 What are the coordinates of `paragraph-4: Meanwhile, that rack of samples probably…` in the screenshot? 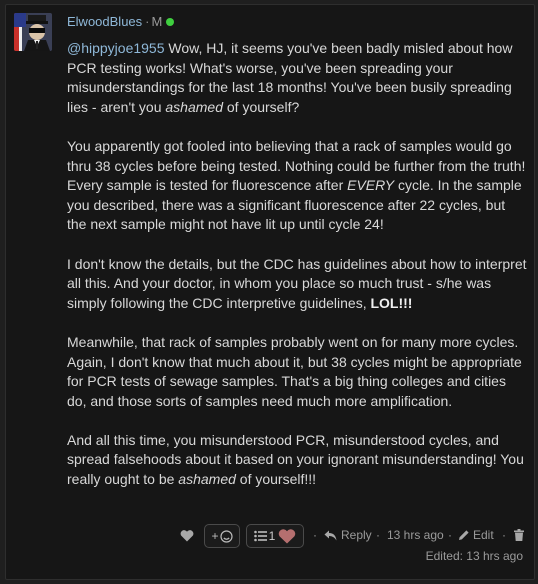 It's located at (297, 372).